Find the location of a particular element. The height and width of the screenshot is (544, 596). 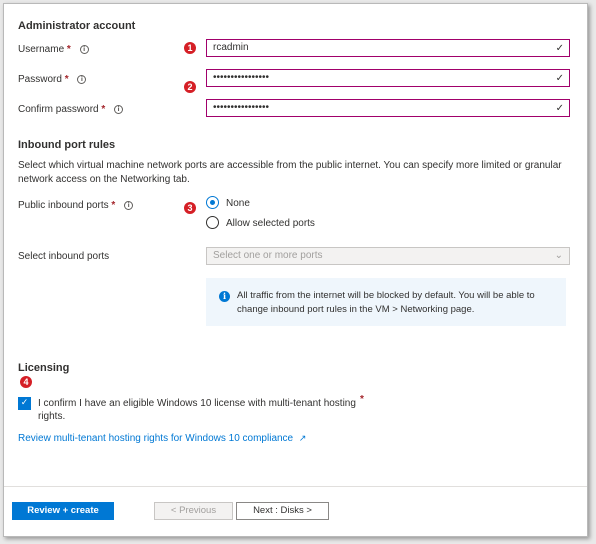

radio-allow-label: Allow selected ports is located at coordinates (270, 223).